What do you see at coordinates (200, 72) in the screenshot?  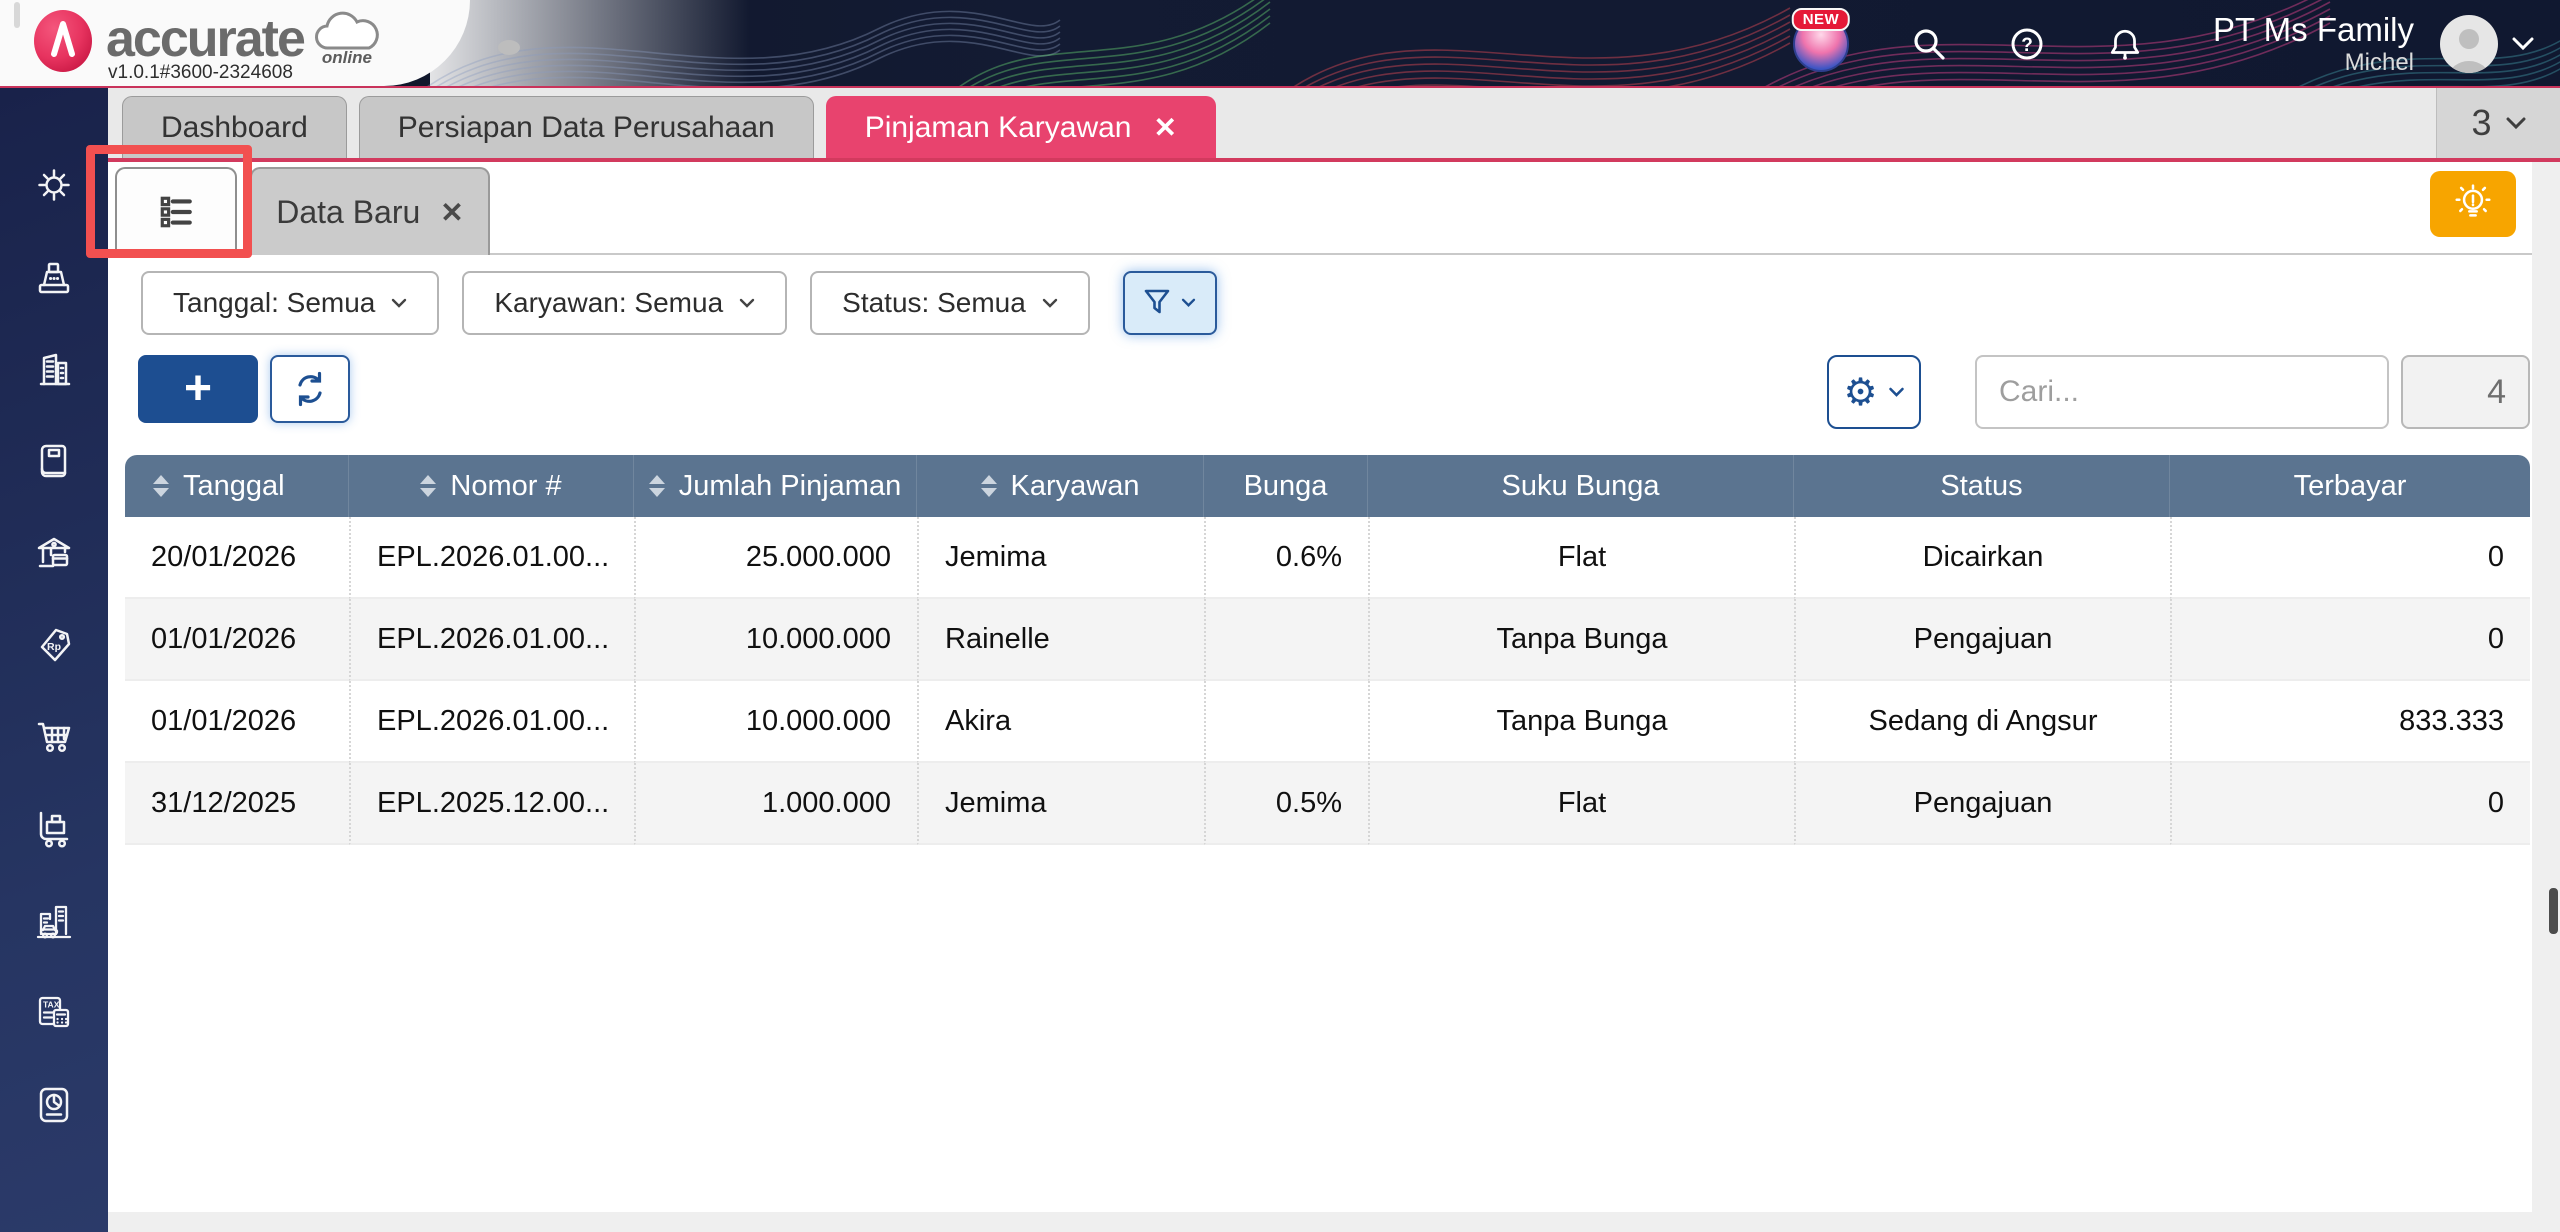 I see `version-text: v1.0.1#3600-2324608` at bounding box center [200, 72].